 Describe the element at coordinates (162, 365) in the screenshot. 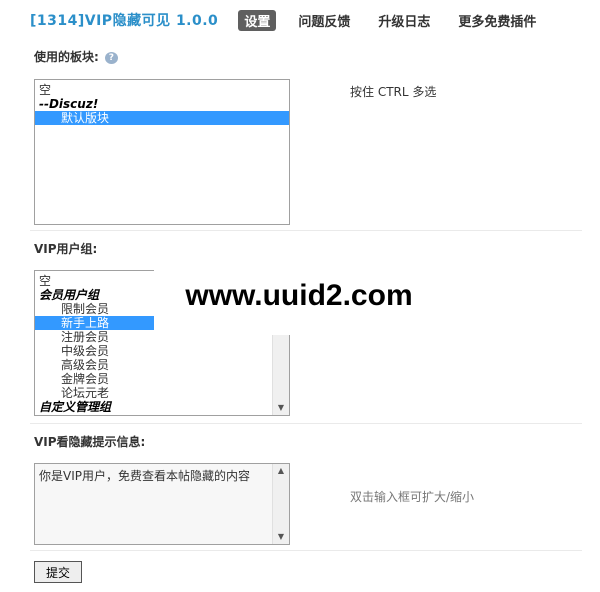

I see `list-option: 高级会员` at that location.